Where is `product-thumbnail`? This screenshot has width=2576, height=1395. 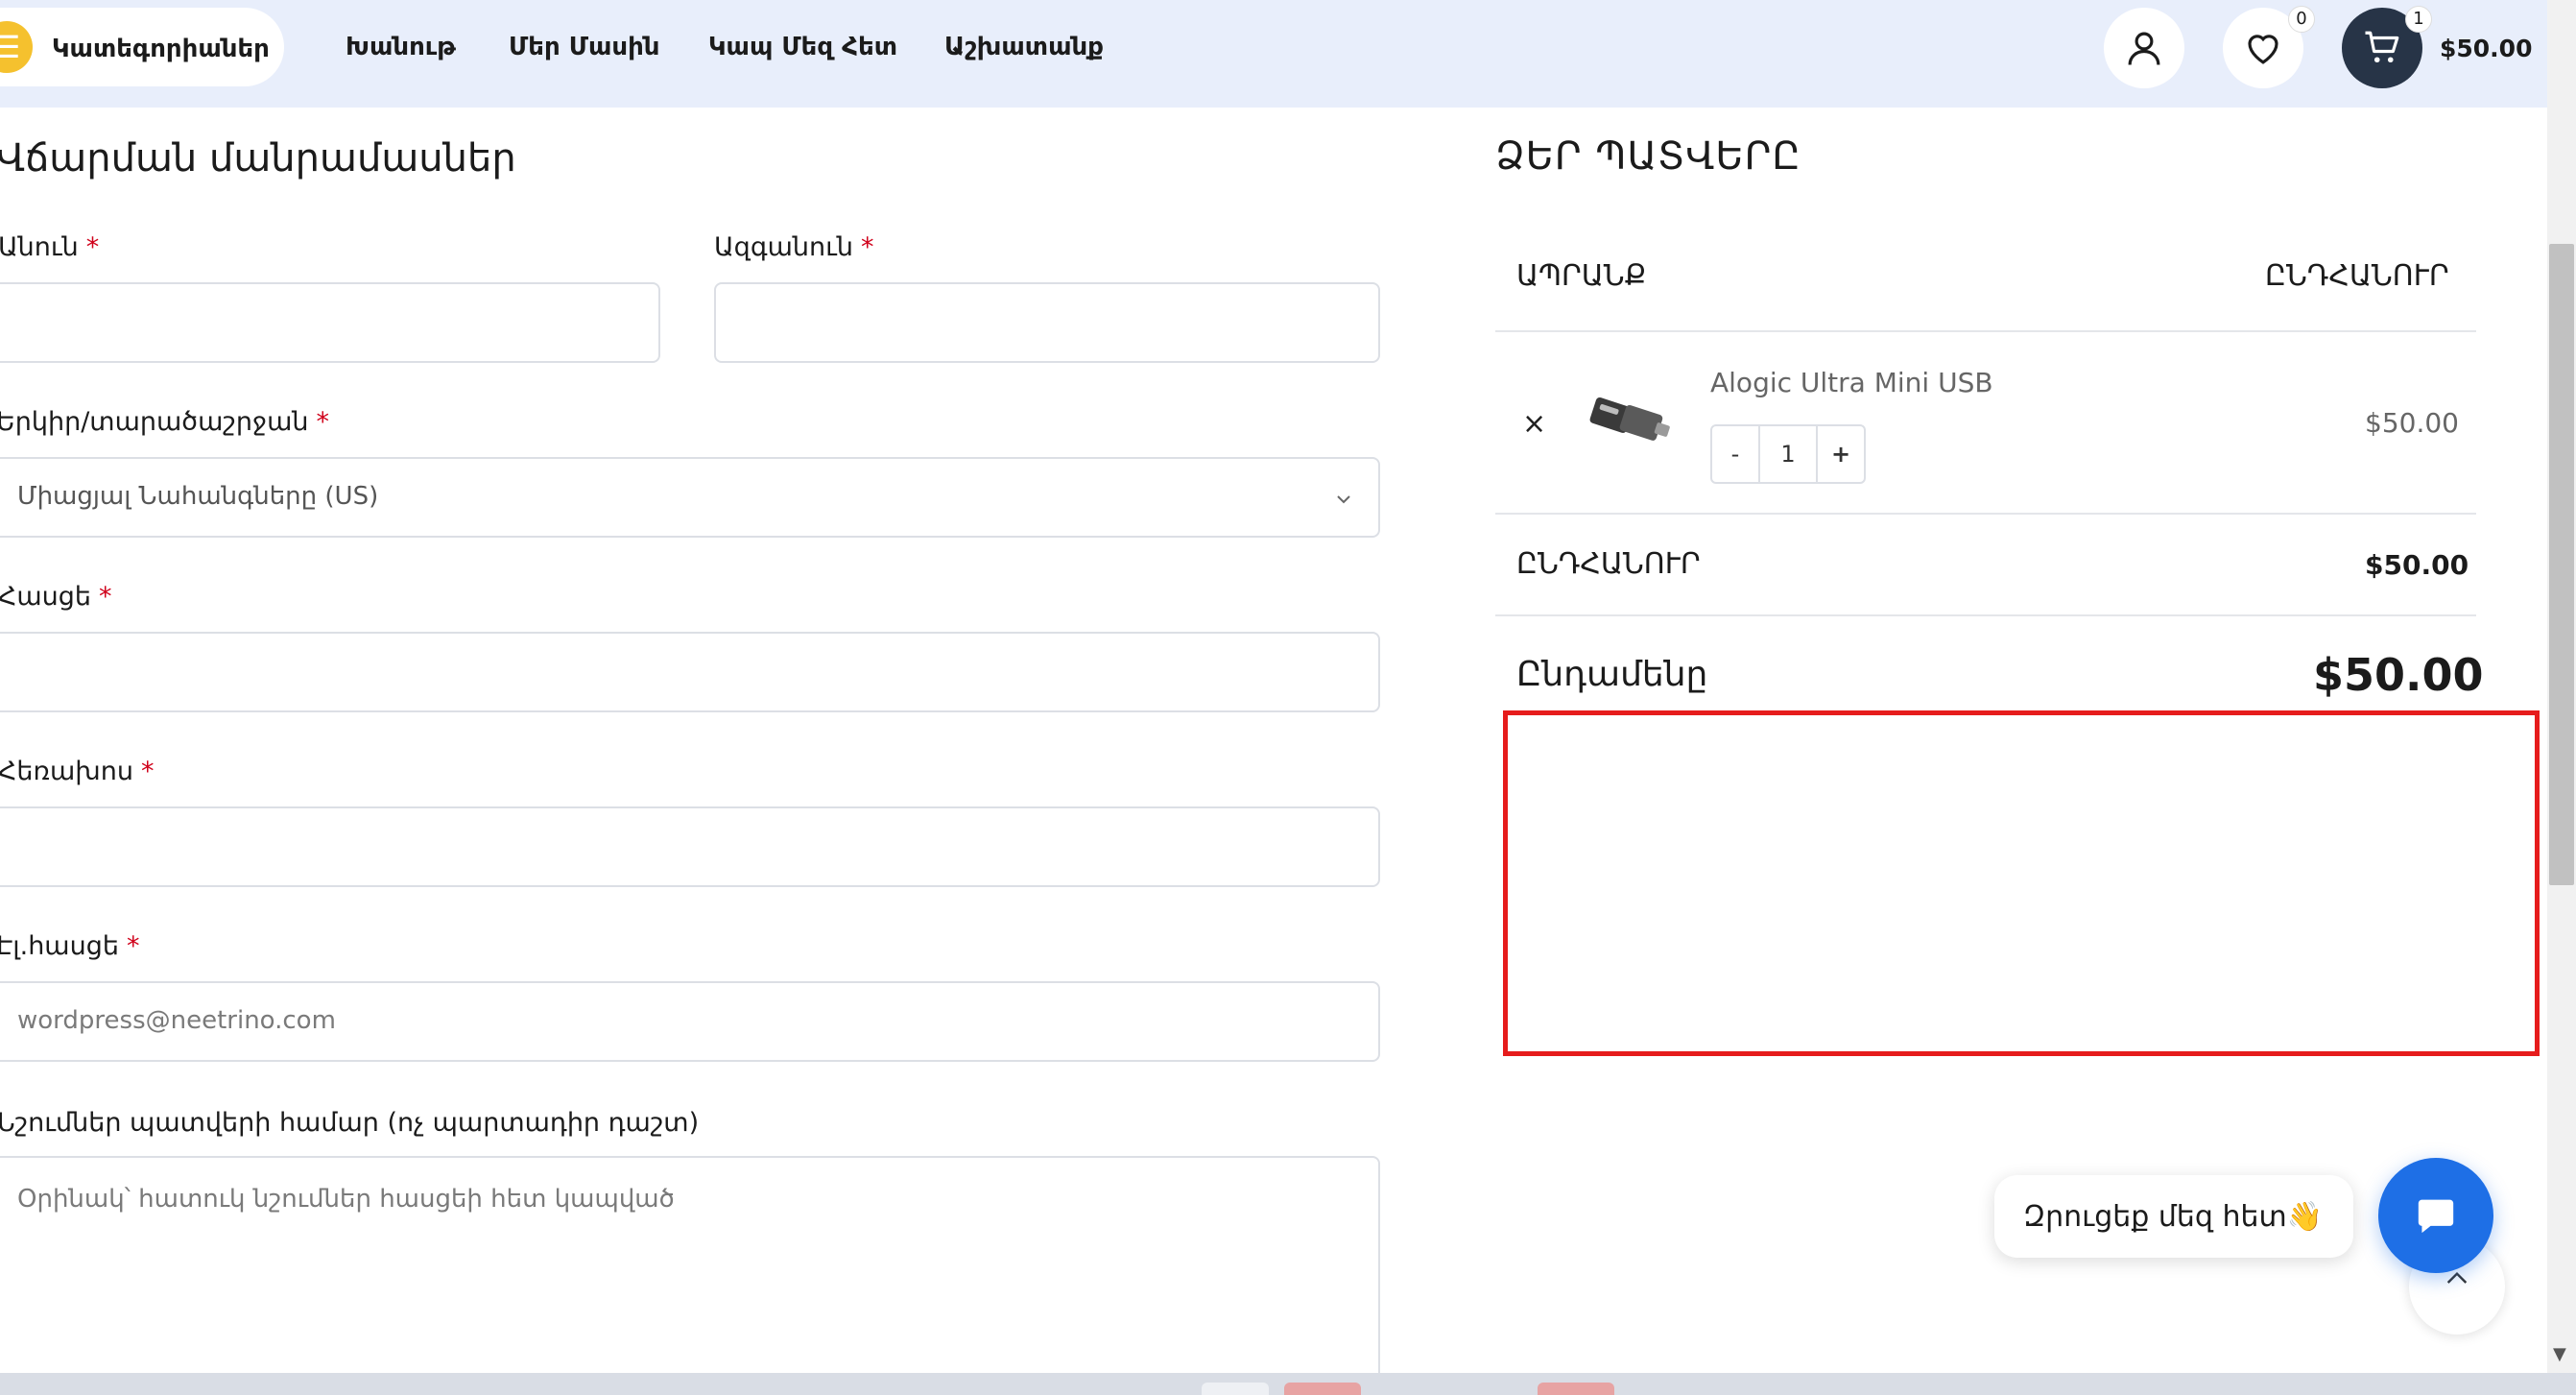 product-thumbnail is located at coordinates (1629, 419).